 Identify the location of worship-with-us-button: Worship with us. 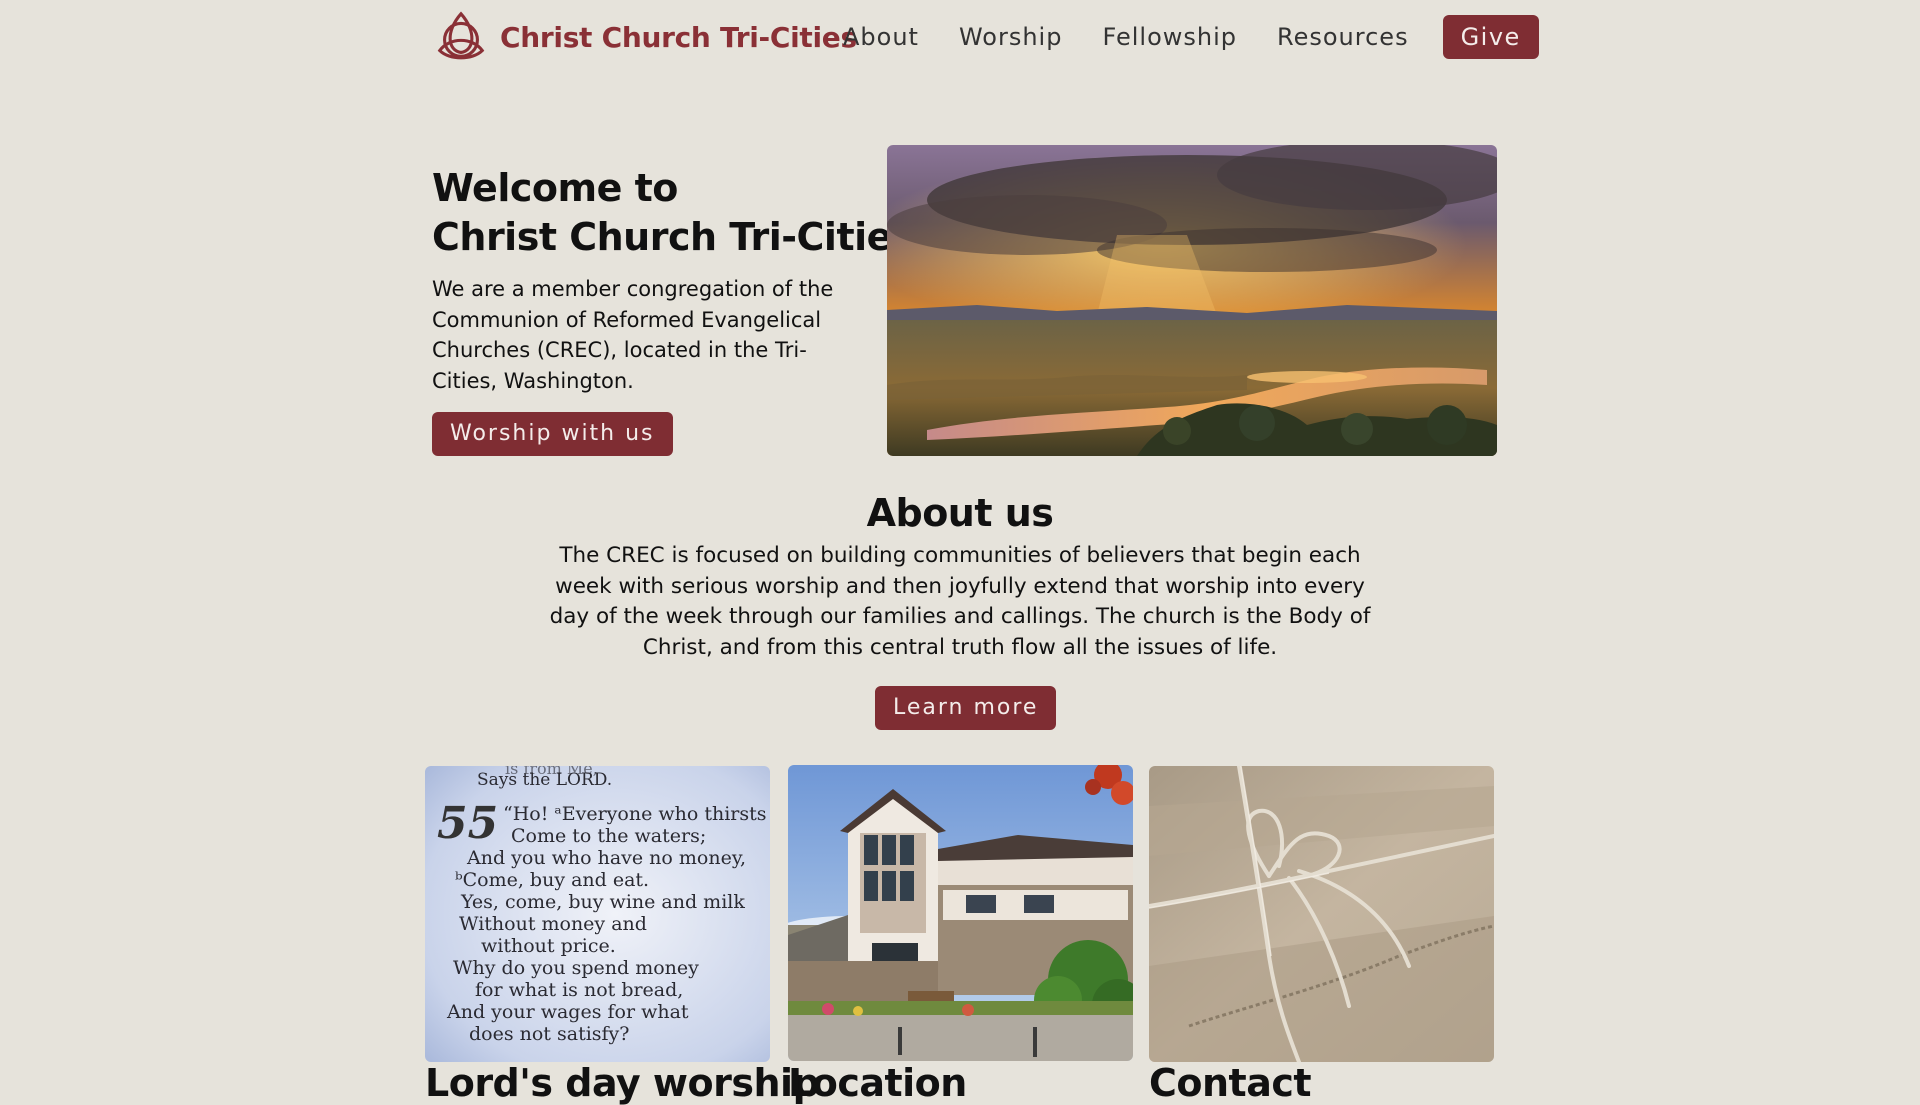
(552, 434).